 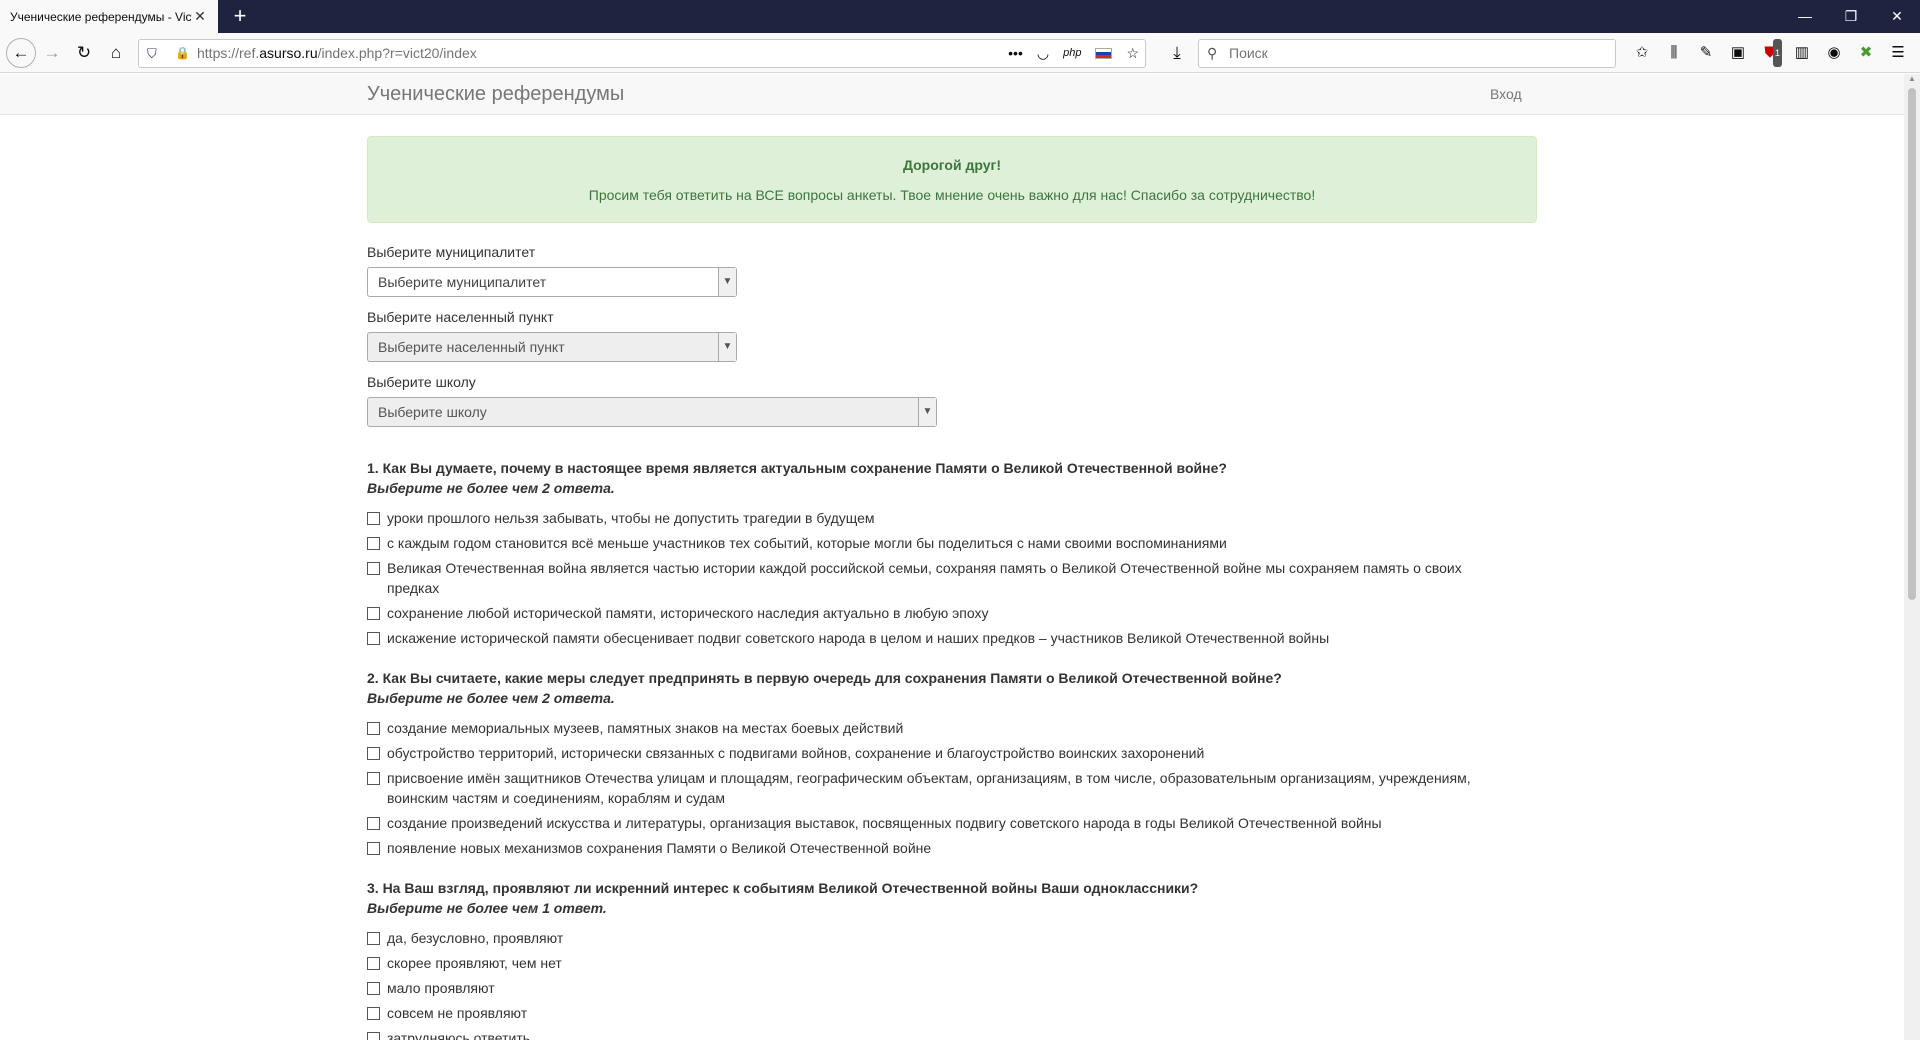 What do you see at coordinates (552, 282) in the screenshot?
I see `municipality-select: Выберите муниципалитет ▼` at bounding box center [552, 282].